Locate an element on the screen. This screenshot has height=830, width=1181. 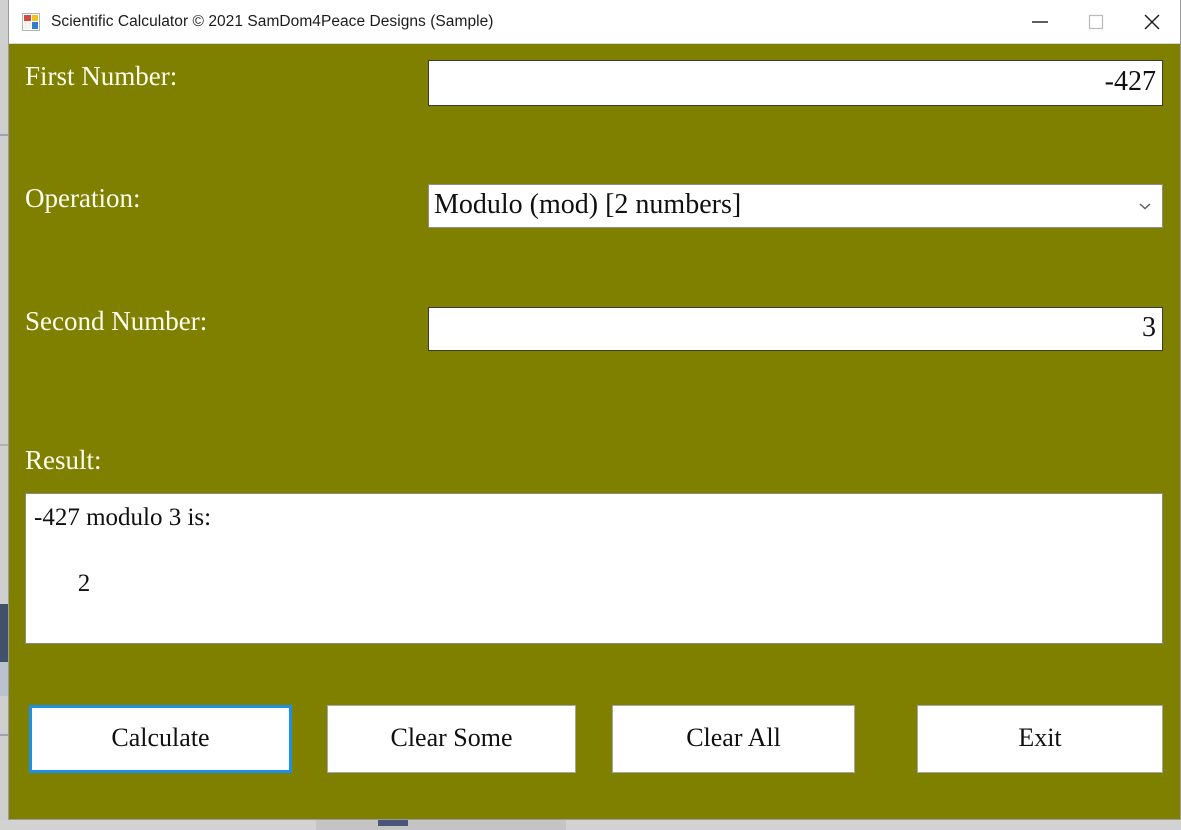
second-number-value: 3 is located at coordinates (1149, 327).